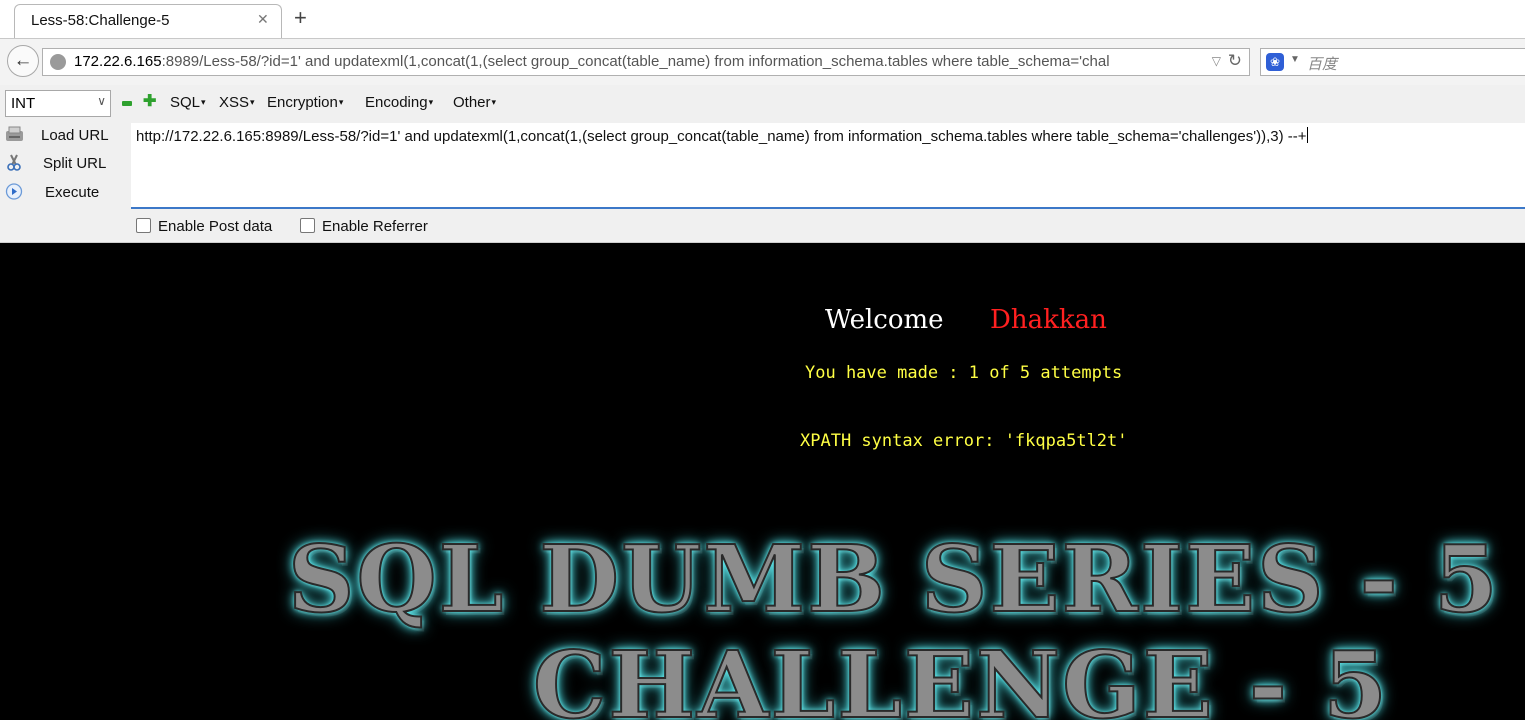 The height and width of the screenshot is (720, 1525). What do you see at coordinates (1392, 62) in the screenshot?
I see `search-box: ❀ ▼ 百度` at bounding box center [1392, 62].